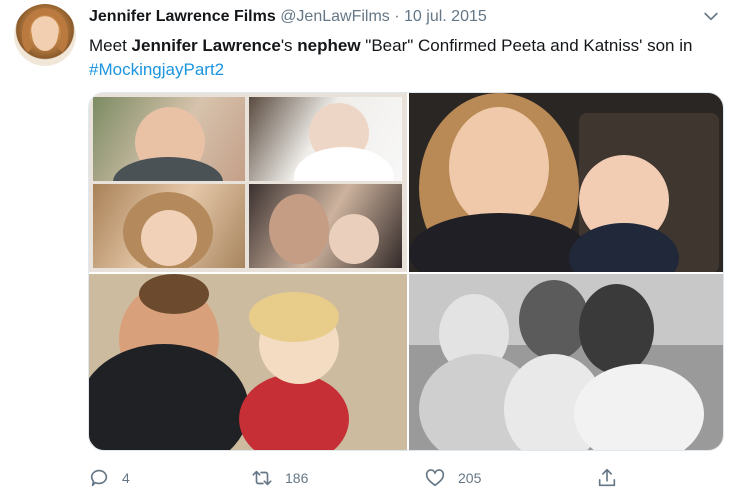 This screenshot has width=731, height=500. What do you see at coordinates (335, 16) in the screenshot?
I see `author-handle: @JenLawFilms` at bounding box center [335, 16].